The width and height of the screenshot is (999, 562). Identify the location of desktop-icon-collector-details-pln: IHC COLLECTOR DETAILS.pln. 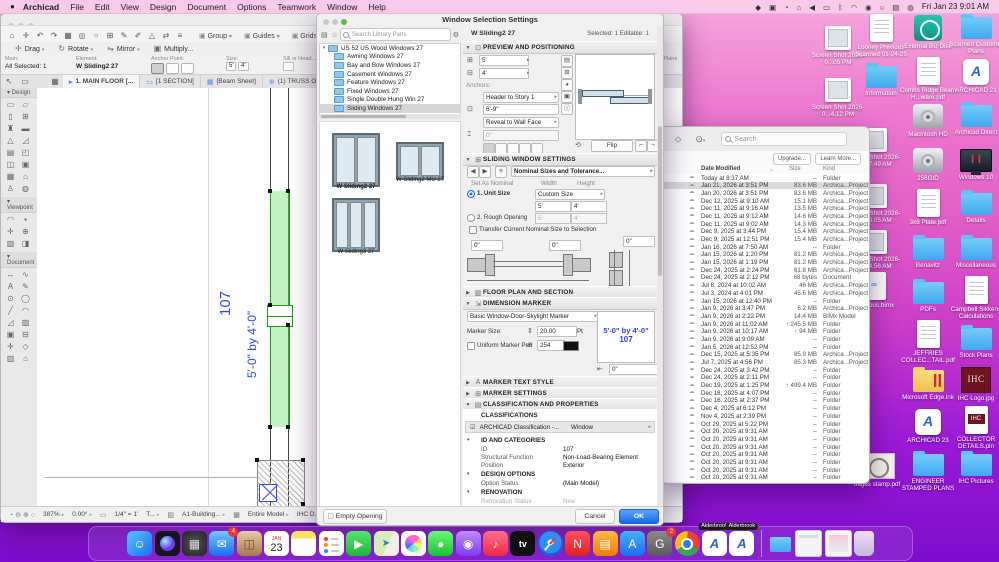
(972, 428).